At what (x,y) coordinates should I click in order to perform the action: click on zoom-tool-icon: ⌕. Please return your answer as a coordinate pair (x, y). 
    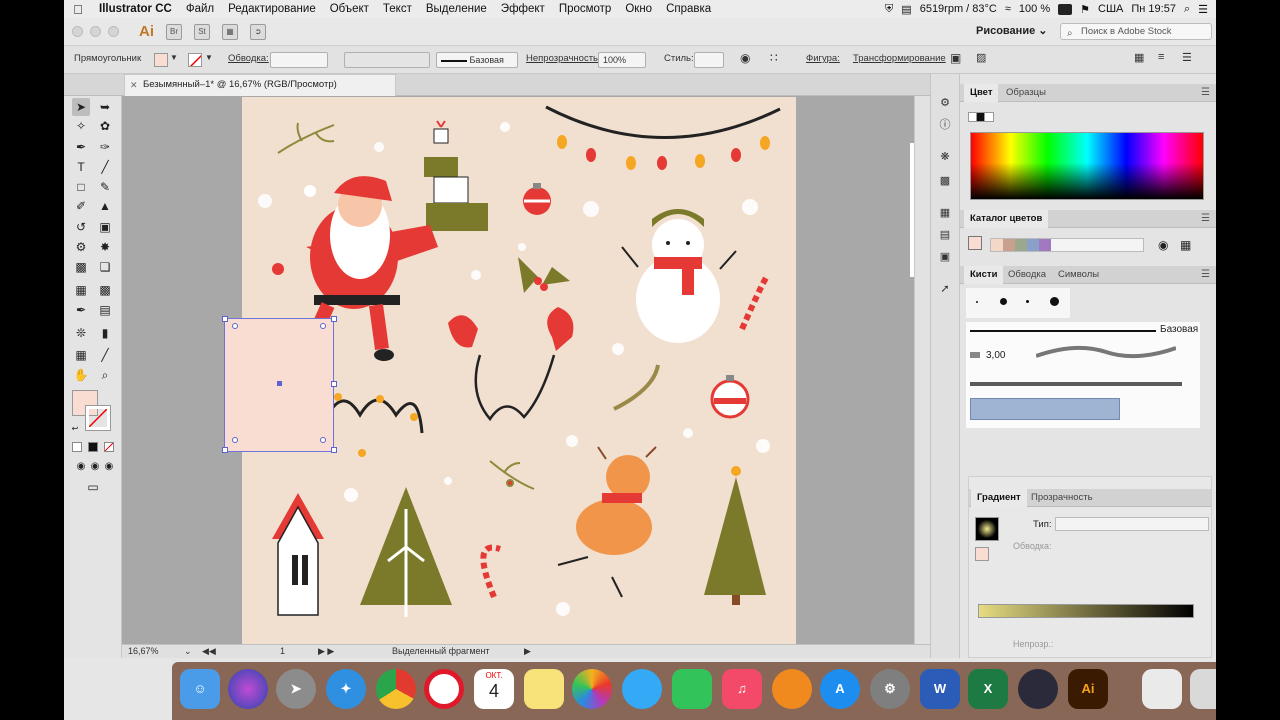
    Looking at the image, I should click on (105, 375).